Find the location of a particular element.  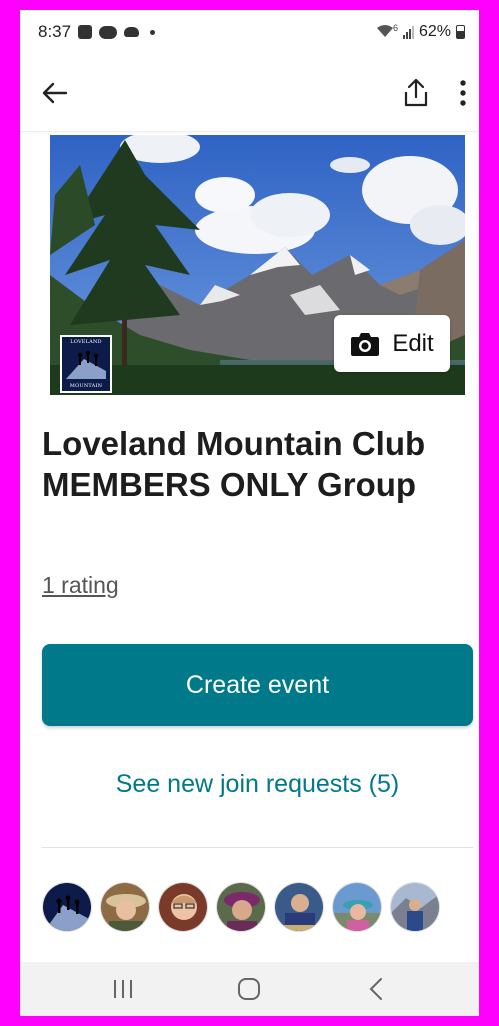

status-time: 8:37 is located at coordinates (55, 31).